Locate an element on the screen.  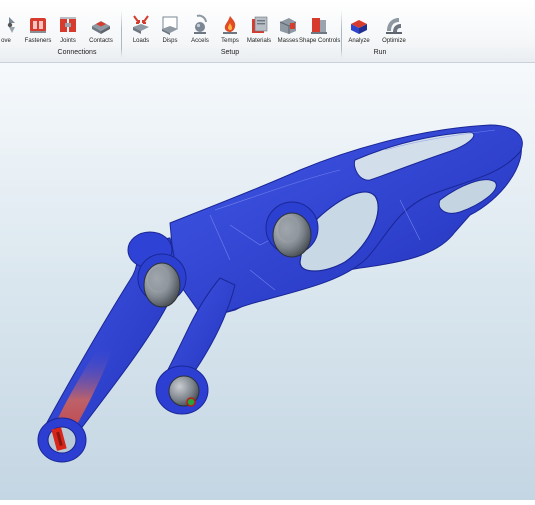
accels-icon is located at coordinates (200, 24).